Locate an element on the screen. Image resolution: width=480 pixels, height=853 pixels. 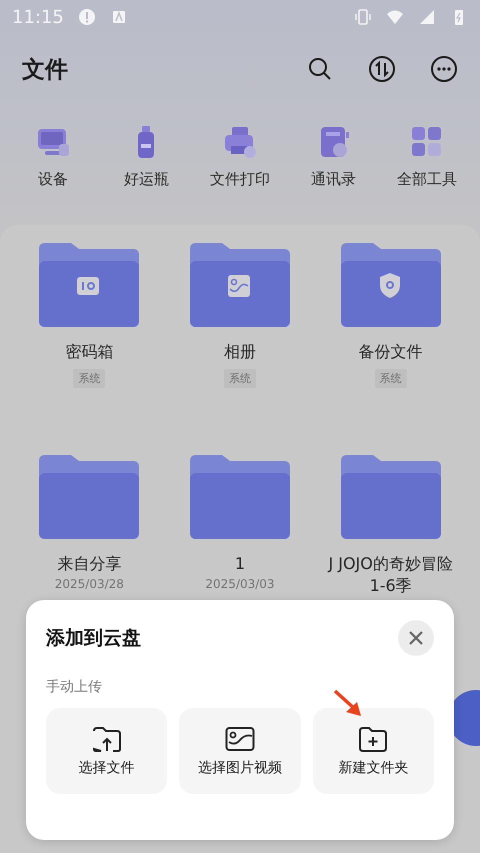
folder-date: 2025/03/03 is located at coordinates (240, 584).